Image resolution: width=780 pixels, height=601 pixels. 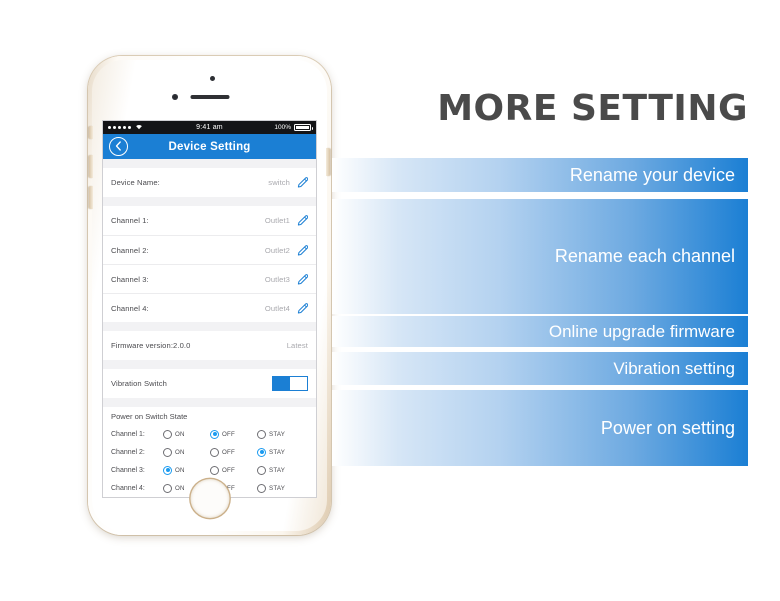 What do you see at coordinates (674, 368) in the screenshot?
I see `callout-label: Vibration setting` at bounding box center [674, 368].